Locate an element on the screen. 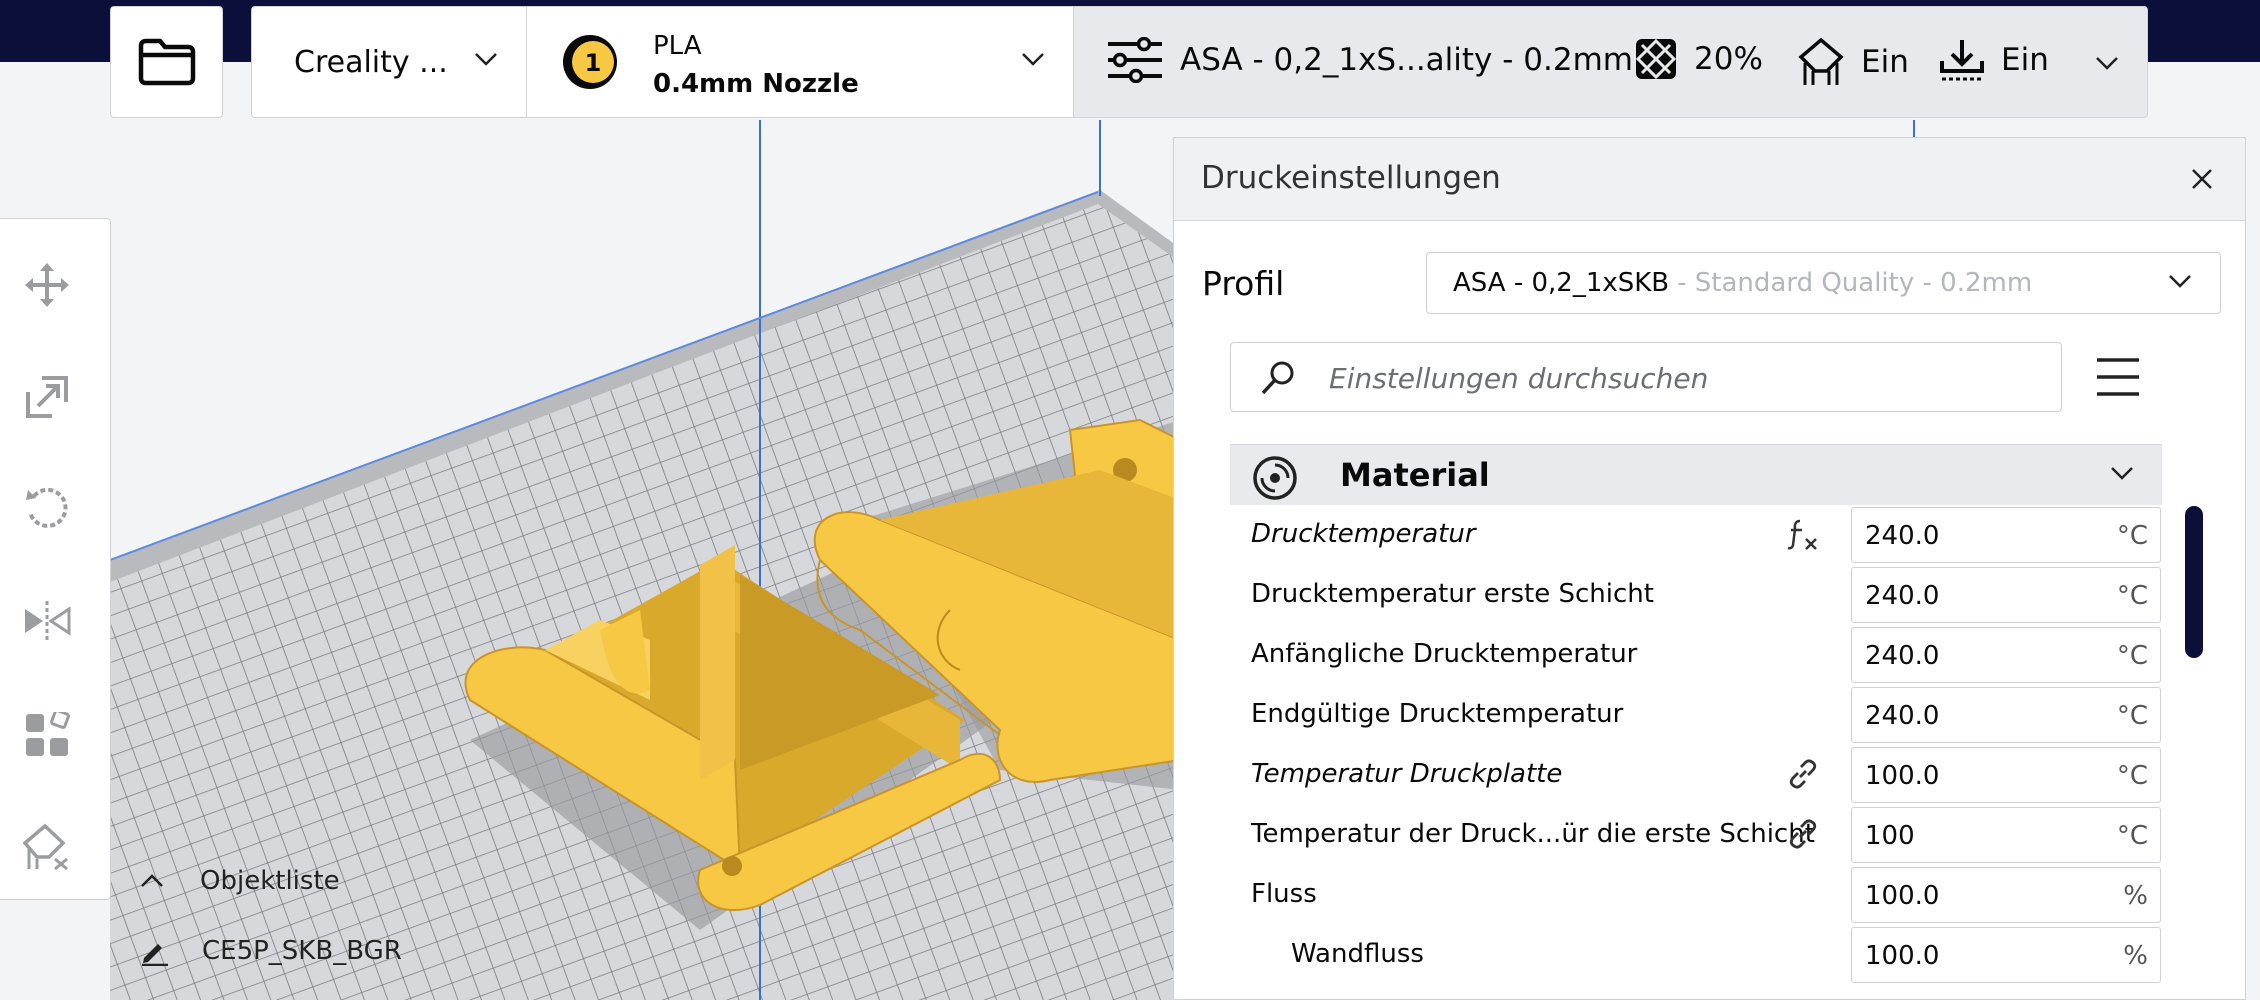 This screenshot has width=2260, height=1000. support-summary: Ein is located at coordinates (1853, 62).